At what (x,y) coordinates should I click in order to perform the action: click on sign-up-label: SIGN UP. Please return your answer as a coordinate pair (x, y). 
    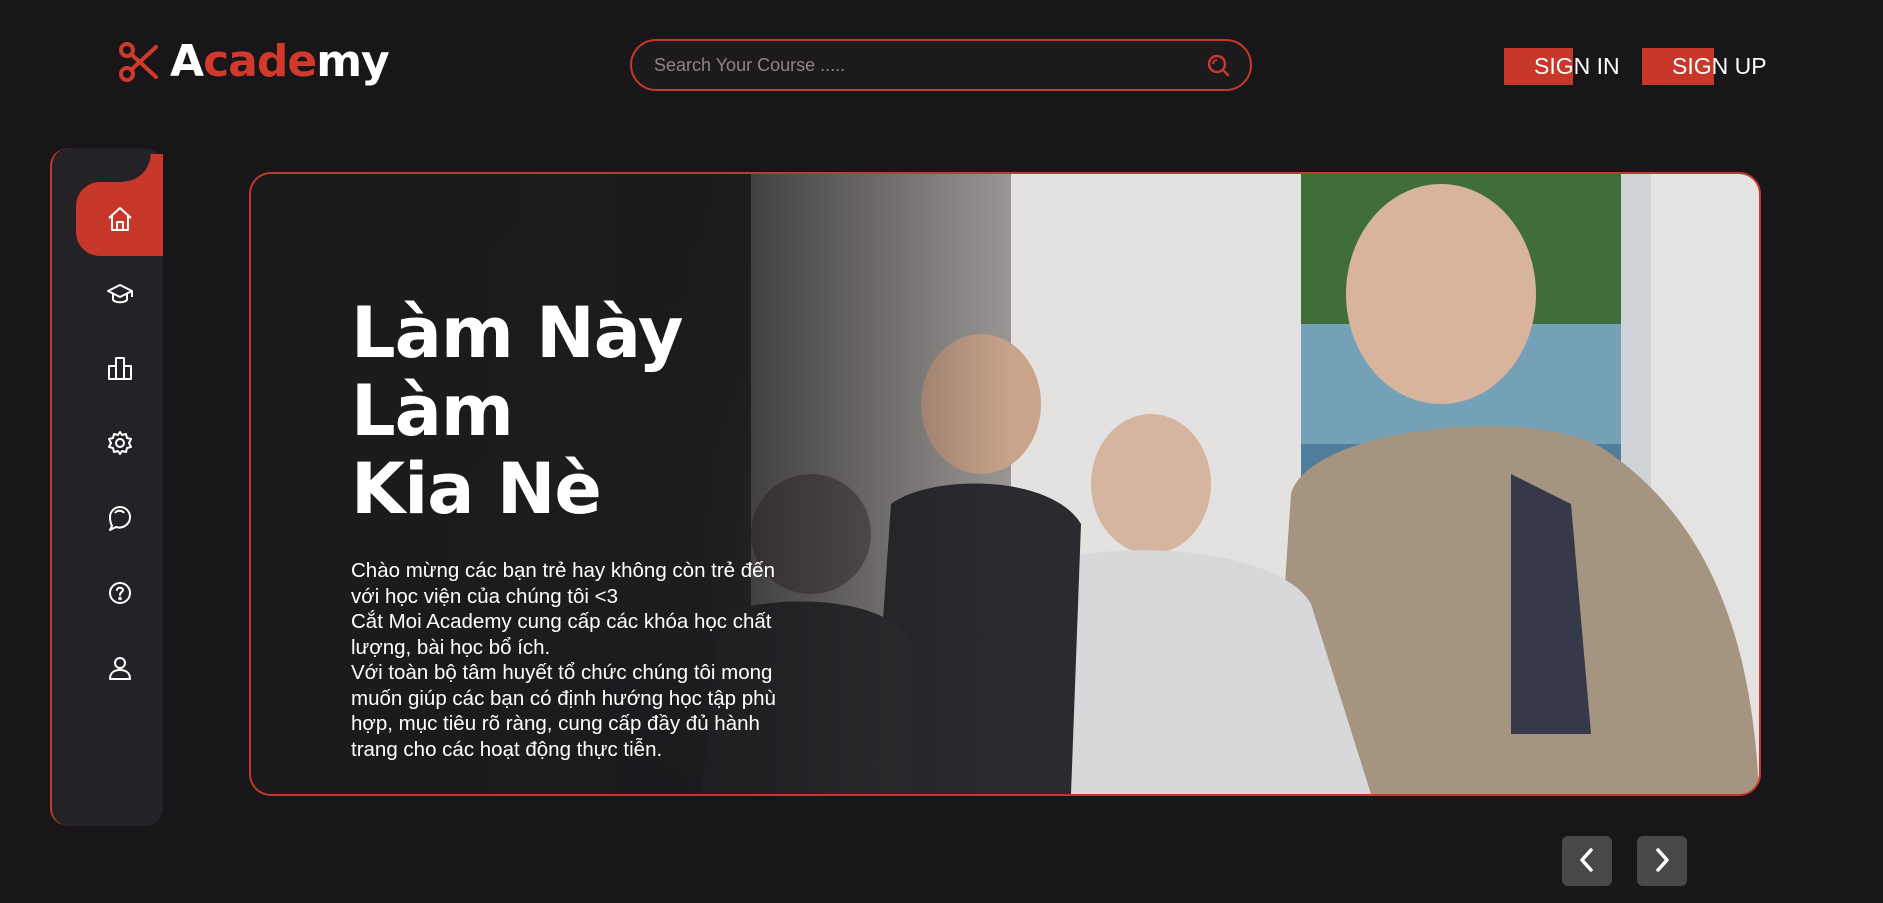
    Looking at the image, I should click on (1719, 66).